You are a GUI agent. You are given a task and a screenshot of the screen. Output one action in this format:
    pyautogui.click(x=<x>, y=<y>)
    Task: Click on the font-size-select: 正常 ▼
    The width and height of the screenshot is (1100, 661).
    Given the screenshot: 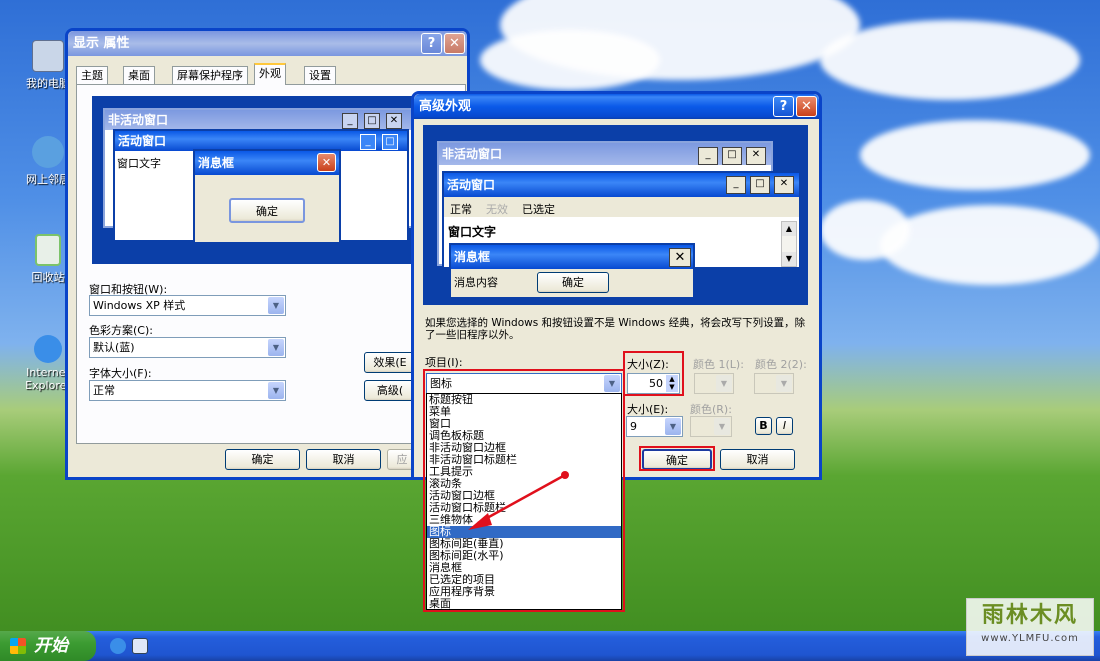 What is the action you would take?
    pyautogui.click(x=187, y=390)
    